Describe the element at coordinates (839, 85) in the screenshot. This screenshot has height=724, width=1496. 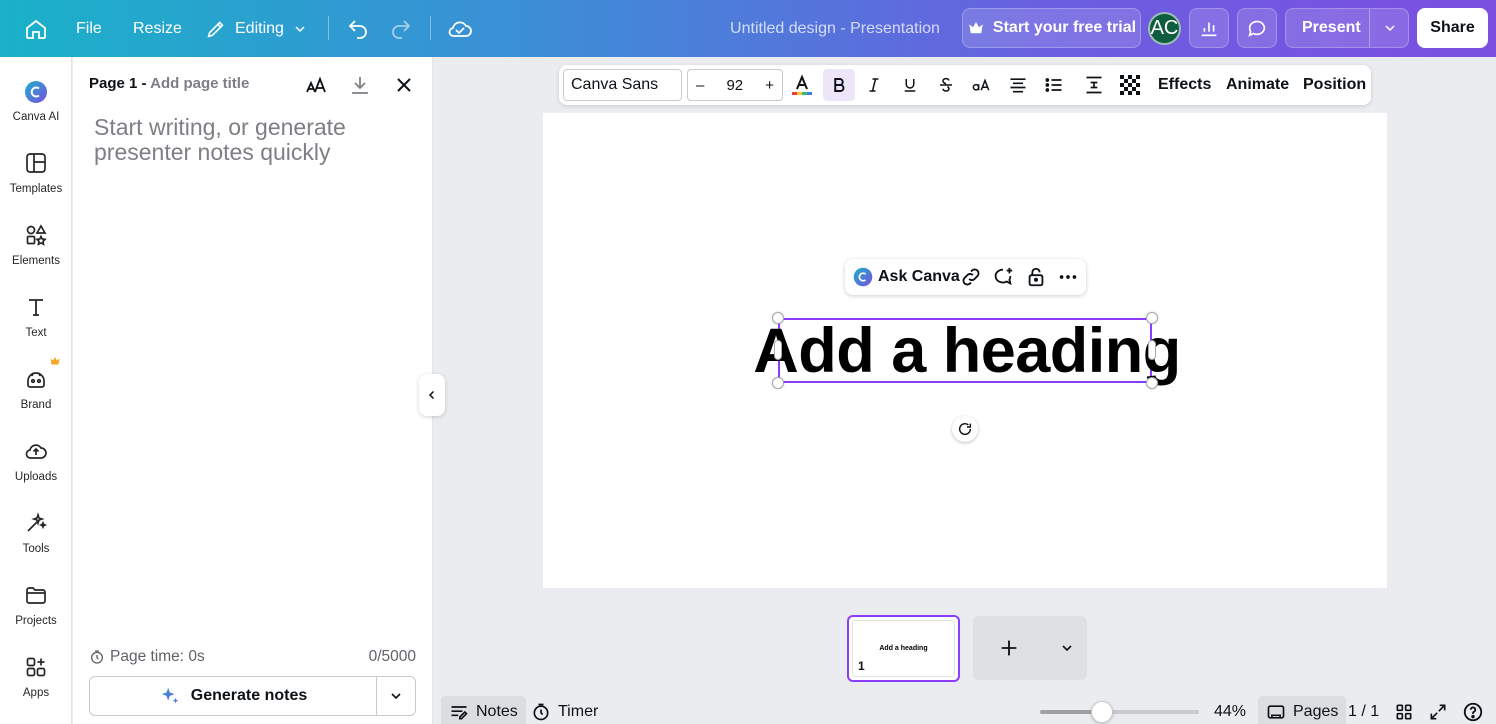
I see `bold-button` at that location.